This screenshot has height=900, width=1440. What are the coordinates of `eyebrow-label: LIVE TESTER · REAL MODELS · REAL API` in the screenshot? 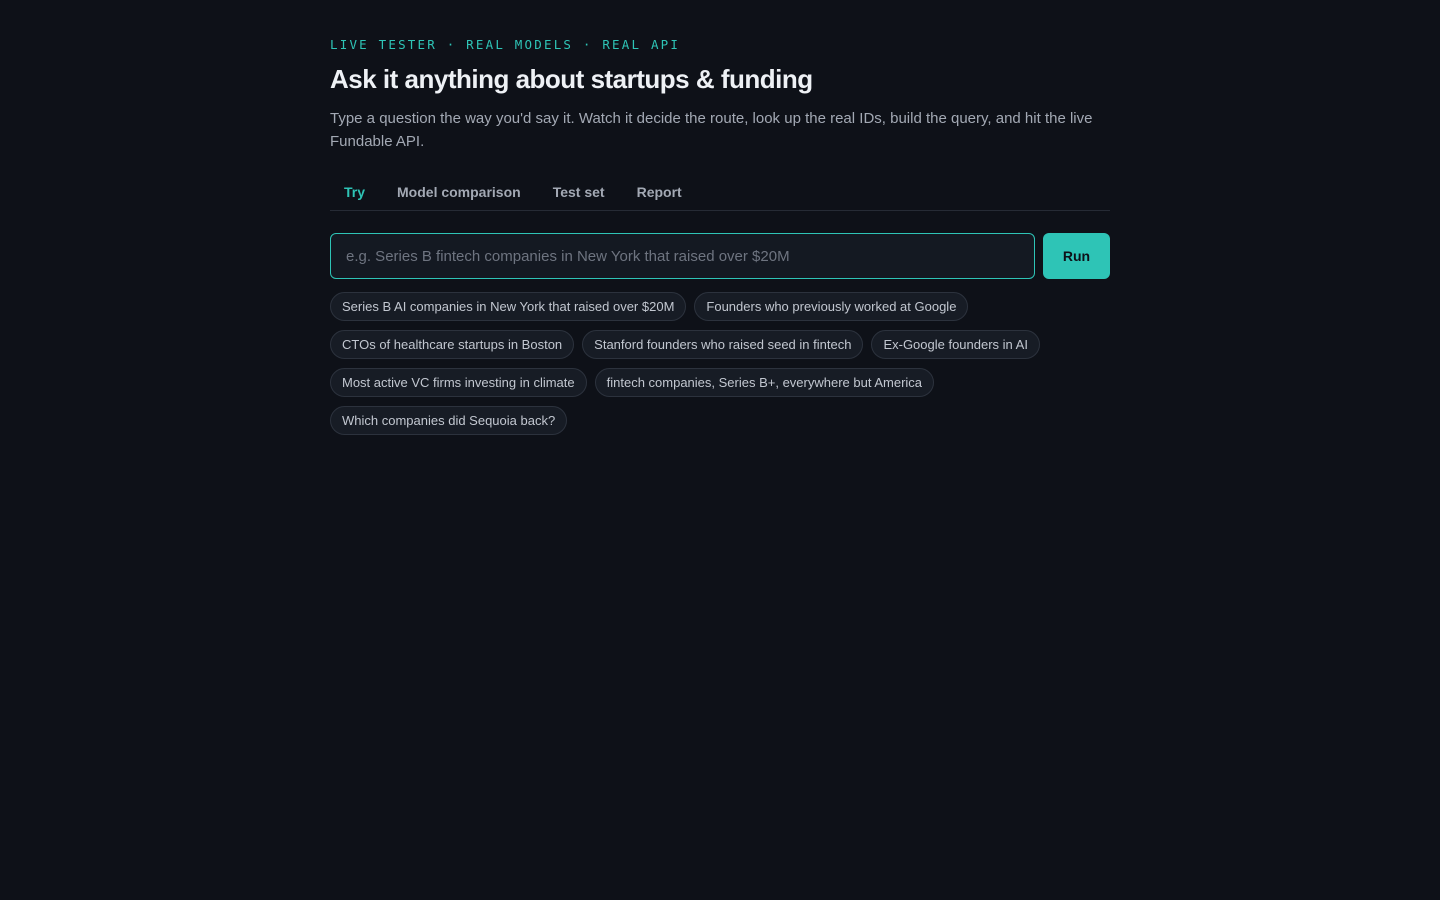 It's located at (505, 44).